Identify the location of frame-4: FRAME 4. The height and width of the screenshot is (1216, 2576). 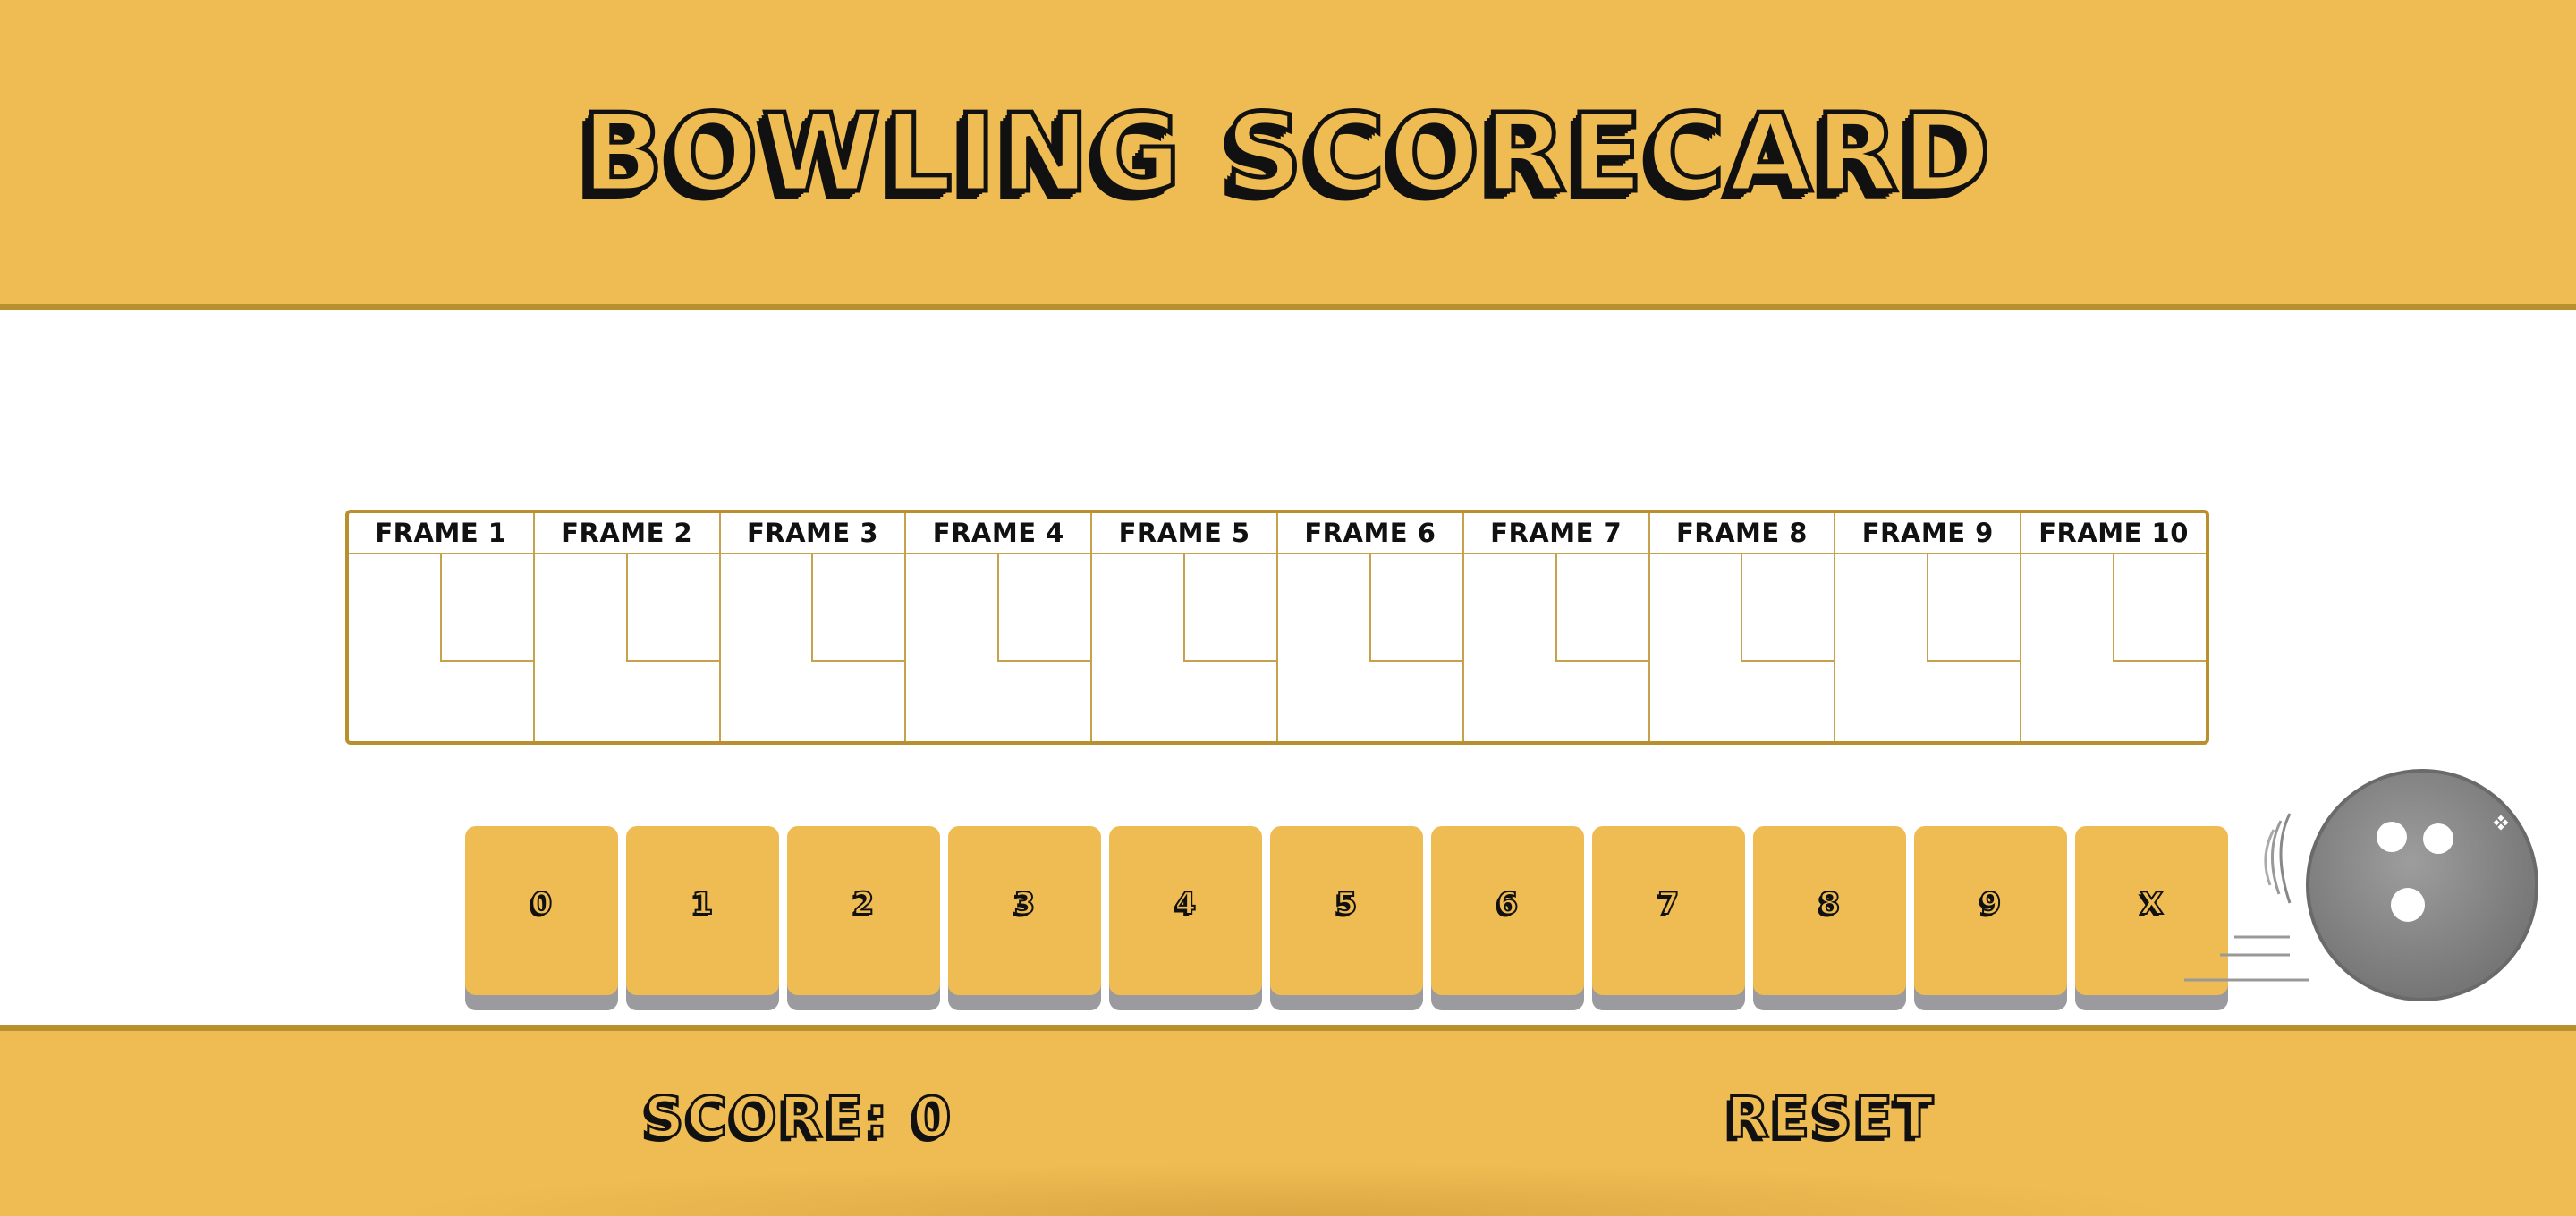
(999, 627).